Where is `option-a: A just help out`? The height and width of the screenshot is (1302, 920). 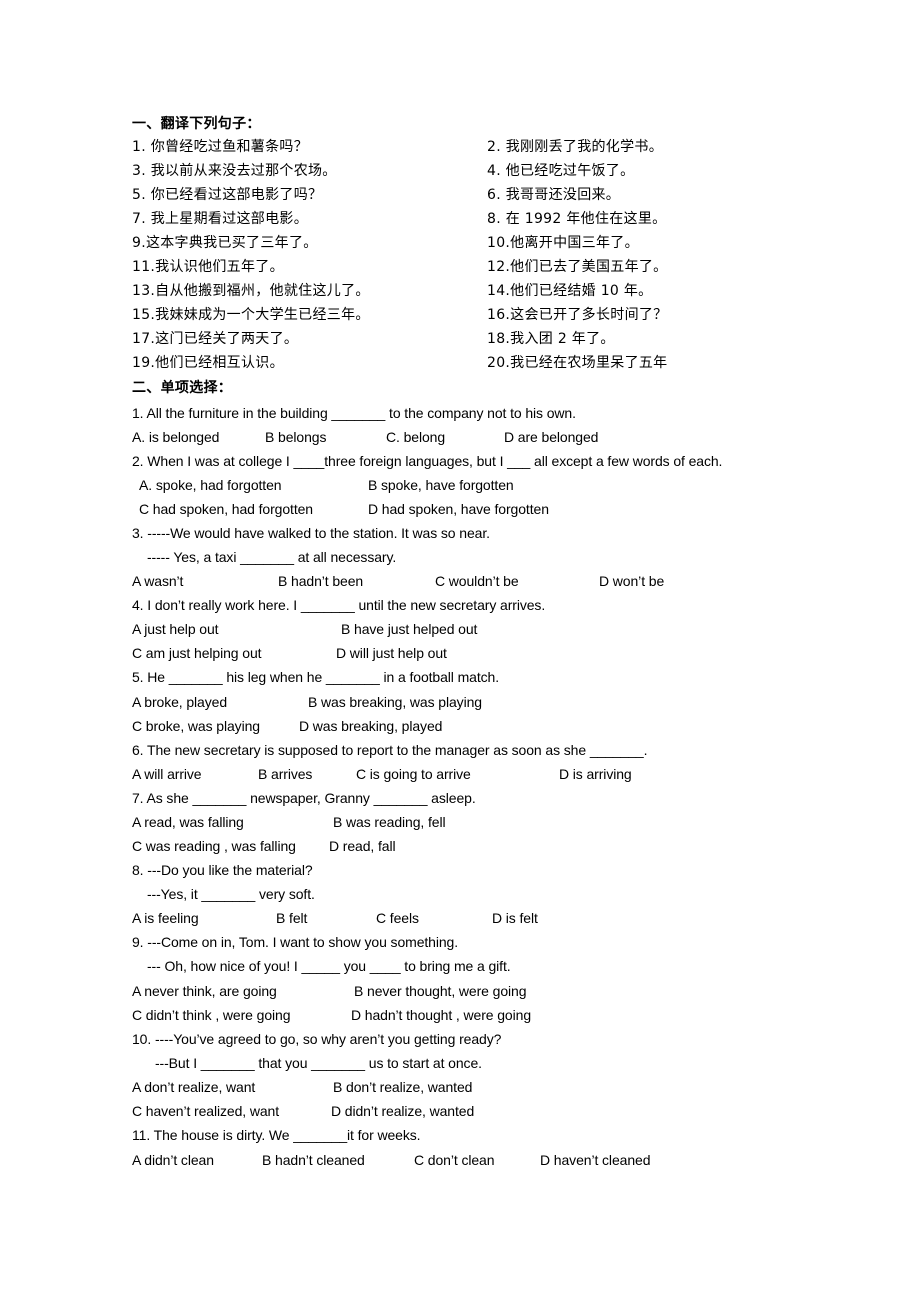
option-a: A just help out is located at coordinates (175, 629).